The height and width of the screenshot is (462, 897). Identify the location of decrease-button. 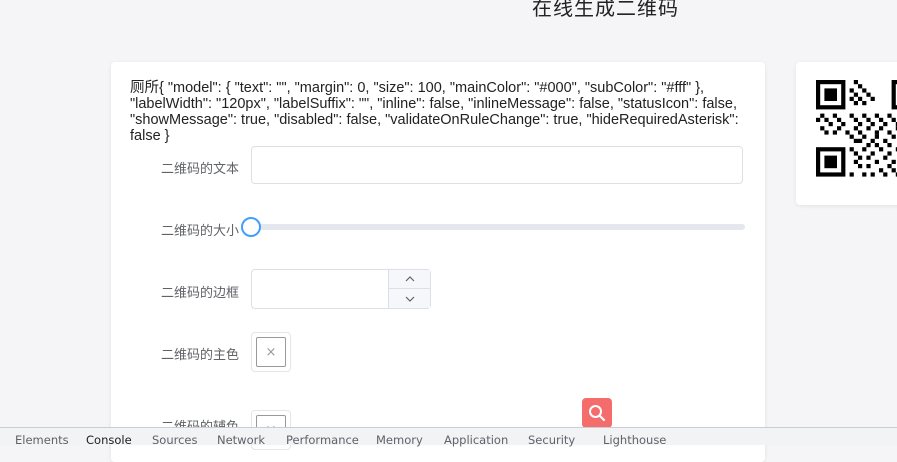
(409, 298).